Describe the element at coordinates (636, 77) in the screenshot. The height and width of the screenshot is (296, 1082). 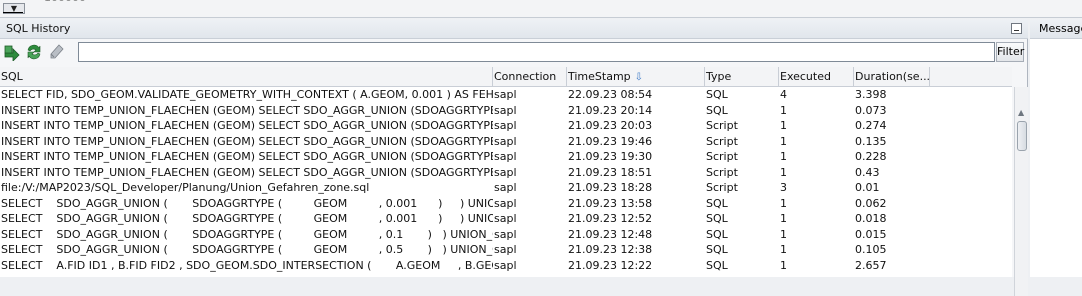
I see `column-header-timestamp: TimeStamp ⇩` at that location.